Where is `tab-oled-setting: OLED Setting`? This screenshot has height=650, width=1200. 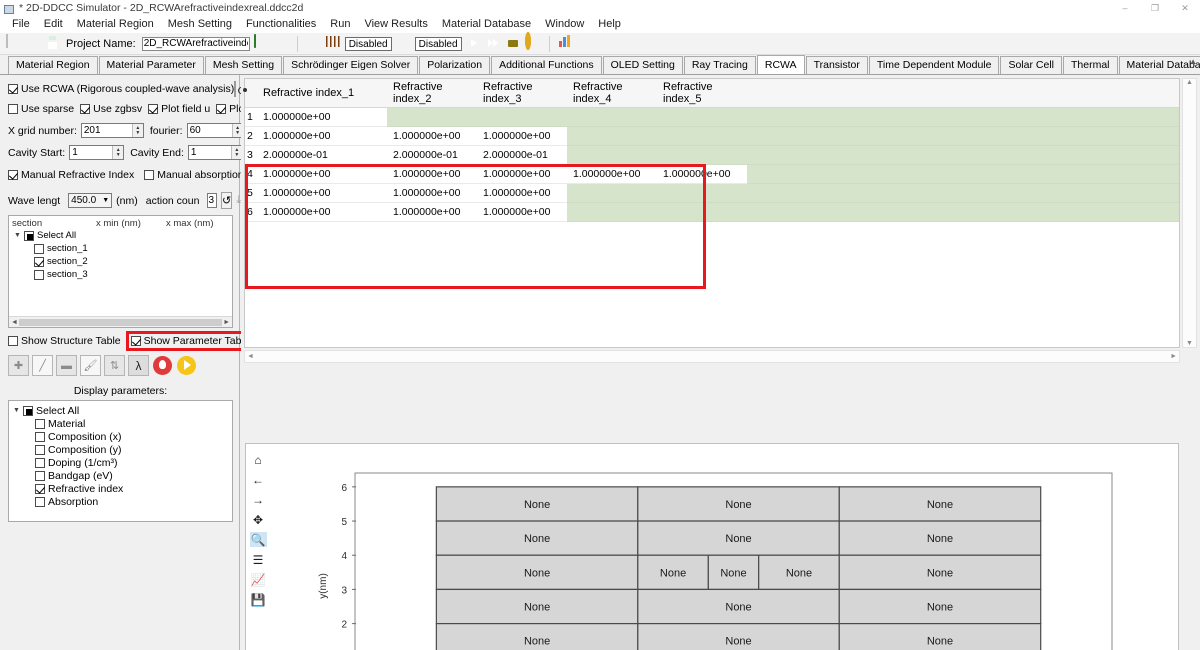
tab-oled-setting: OLED Setting is located at coordinates (642, 65).